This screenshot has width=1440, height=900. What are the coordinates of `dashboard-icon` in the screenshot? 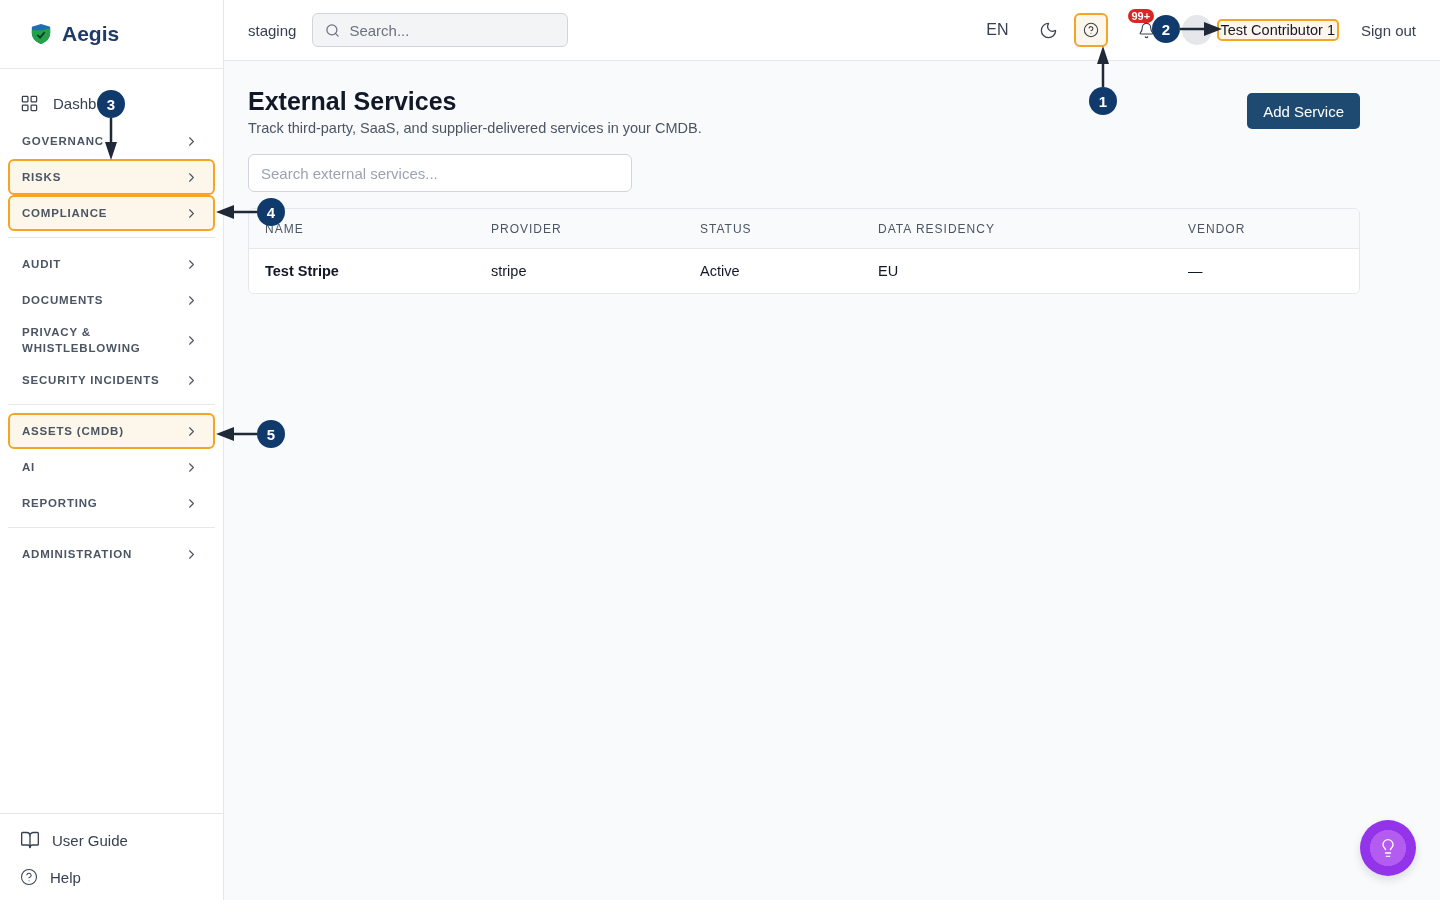 It's located at (29, 103).